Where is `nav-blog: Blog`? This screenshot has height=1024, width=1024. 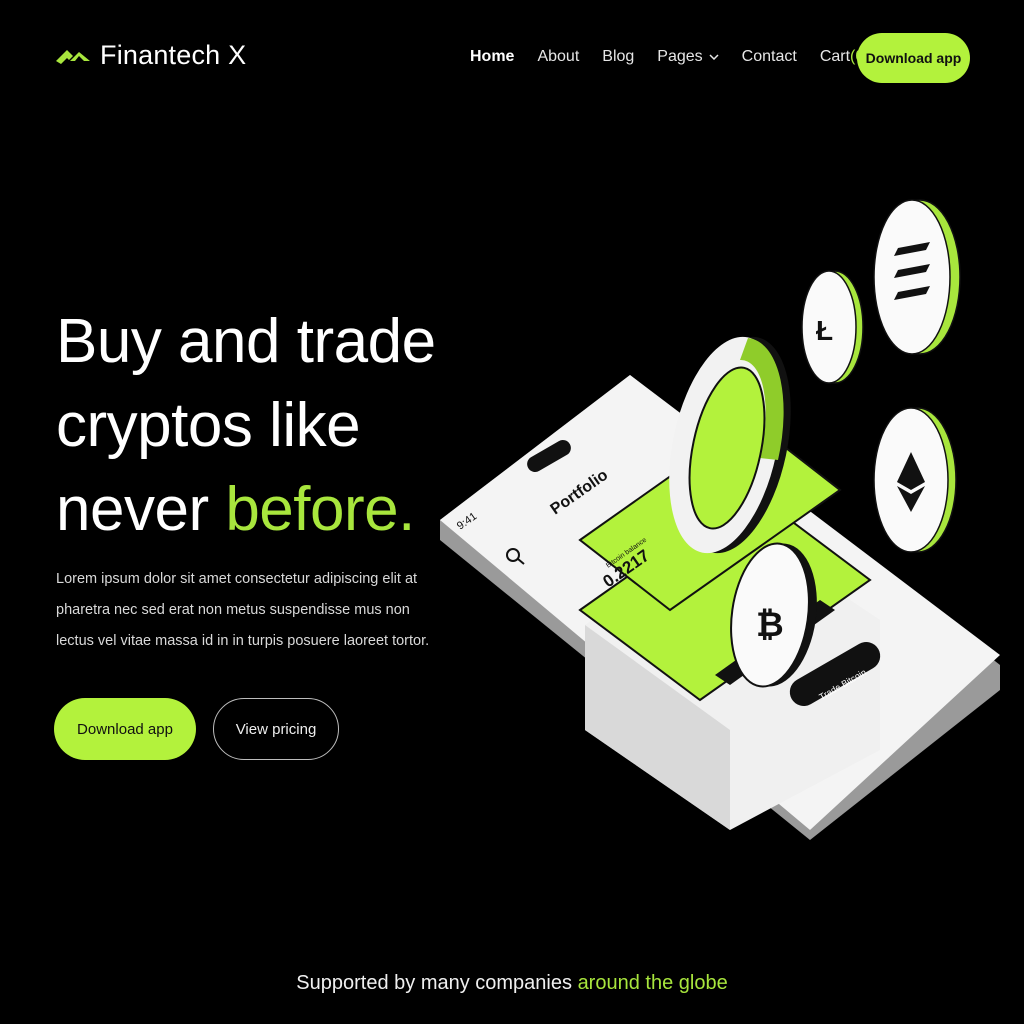 nav-blog: Blog is located at coordinates (618, 57).